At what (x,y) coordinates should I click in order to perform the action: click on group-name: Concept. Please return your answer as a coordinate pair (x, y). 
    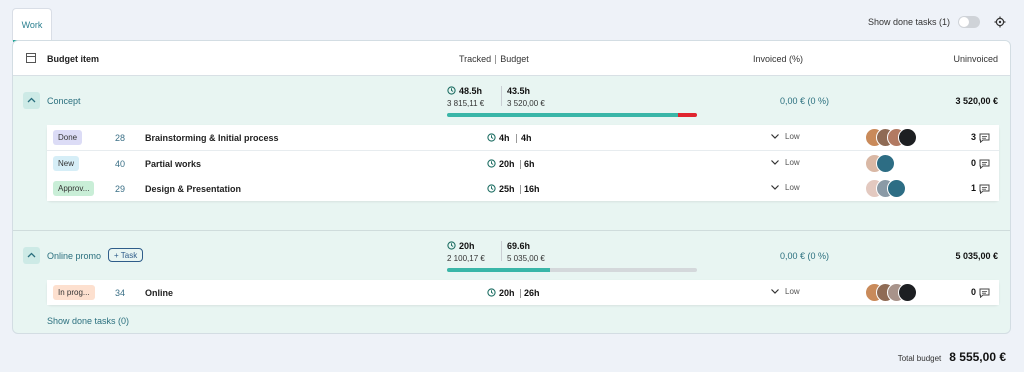
    Looking at the image, I should click on (64, 101).